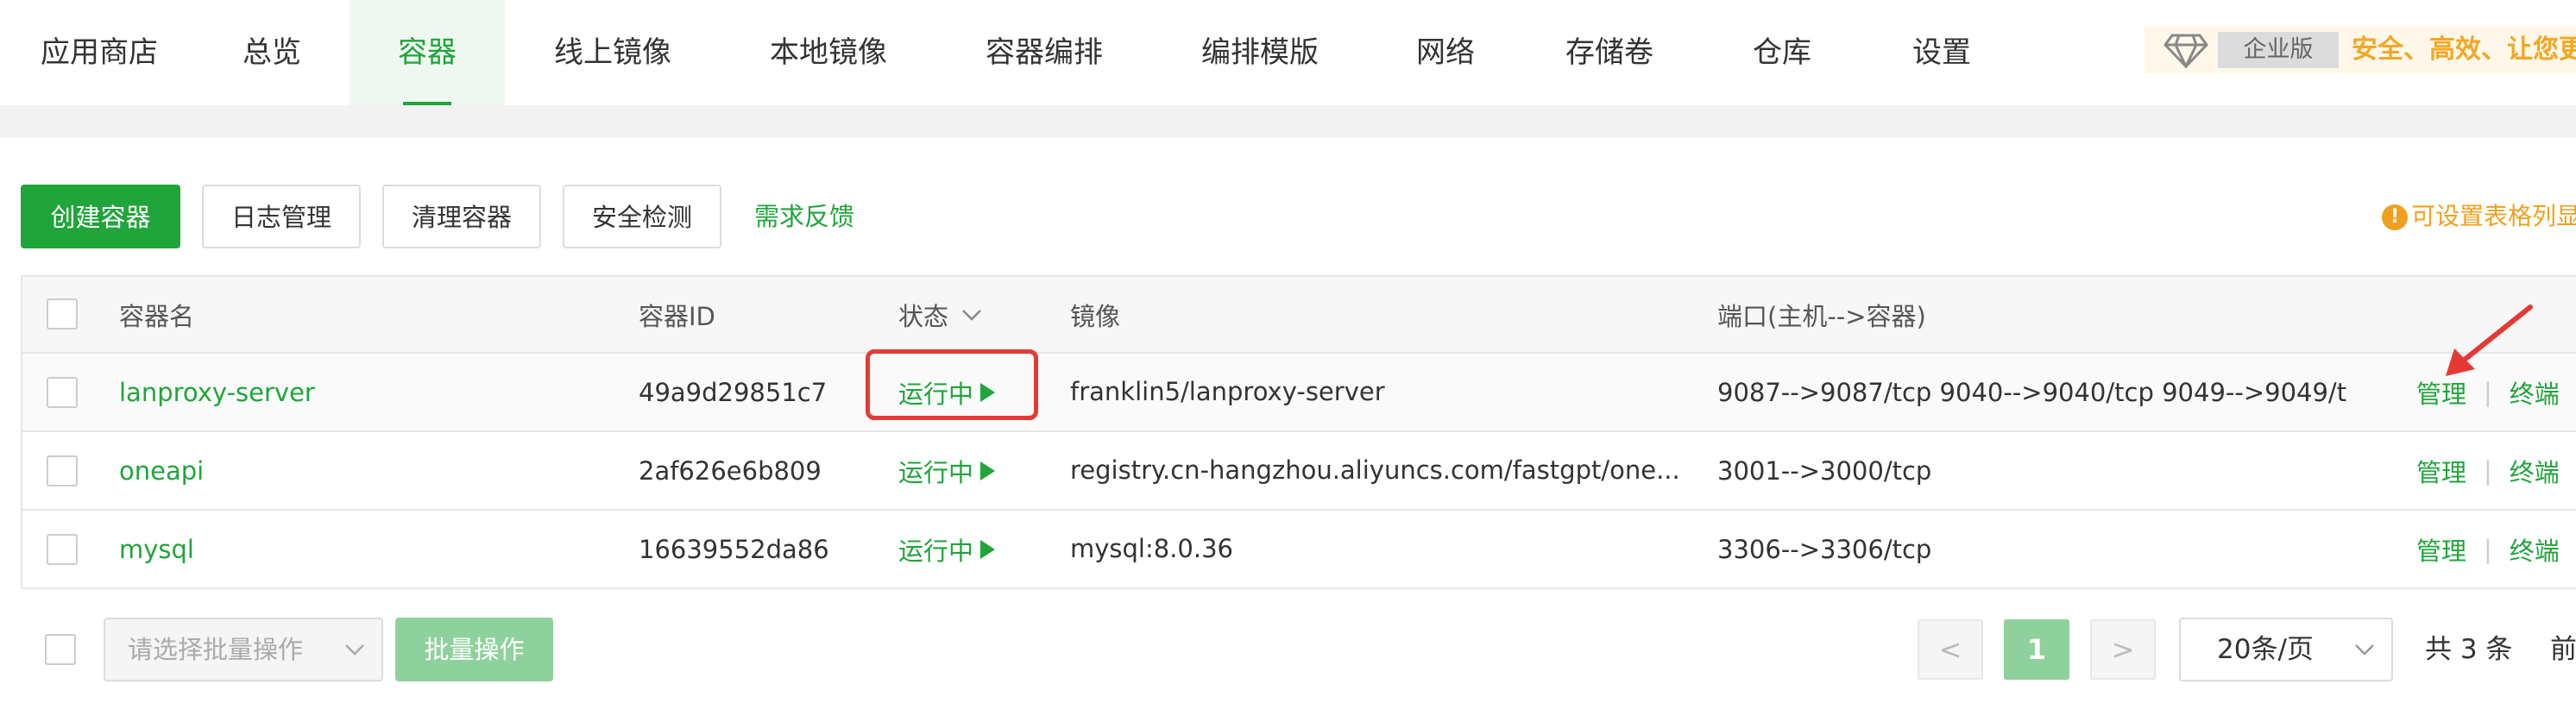 The width and height of the screenshot is (2576, 703). I want to click on header-id: 容器ID, so click(677, 316).